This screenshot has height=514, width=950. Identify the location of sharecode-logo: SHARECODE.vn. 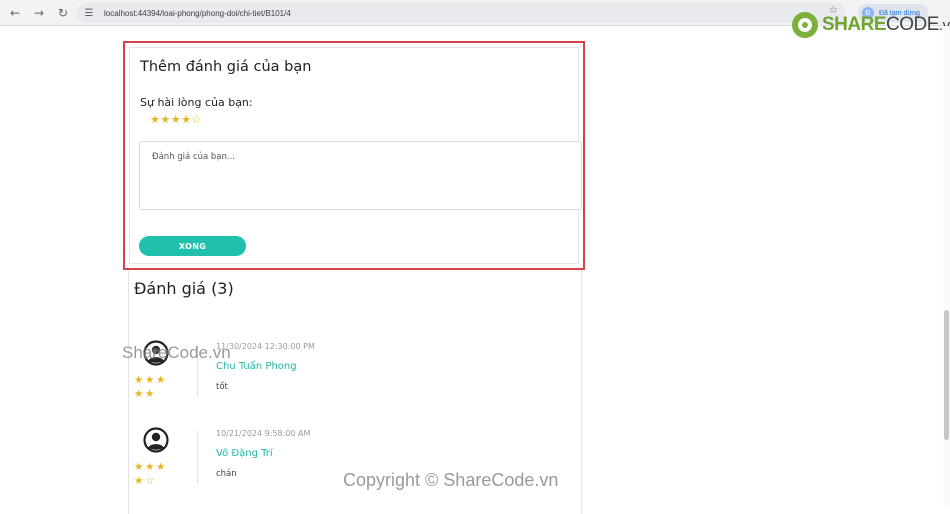
(871, 25).